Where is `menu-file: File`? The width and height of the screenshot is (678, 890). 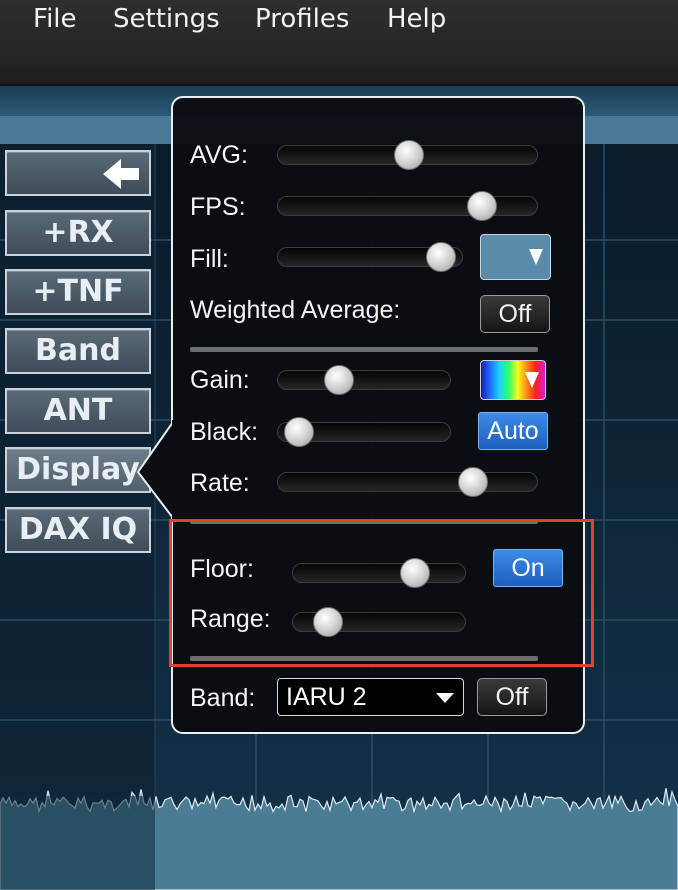
menu-file: File is located at coordinates (55, 19).